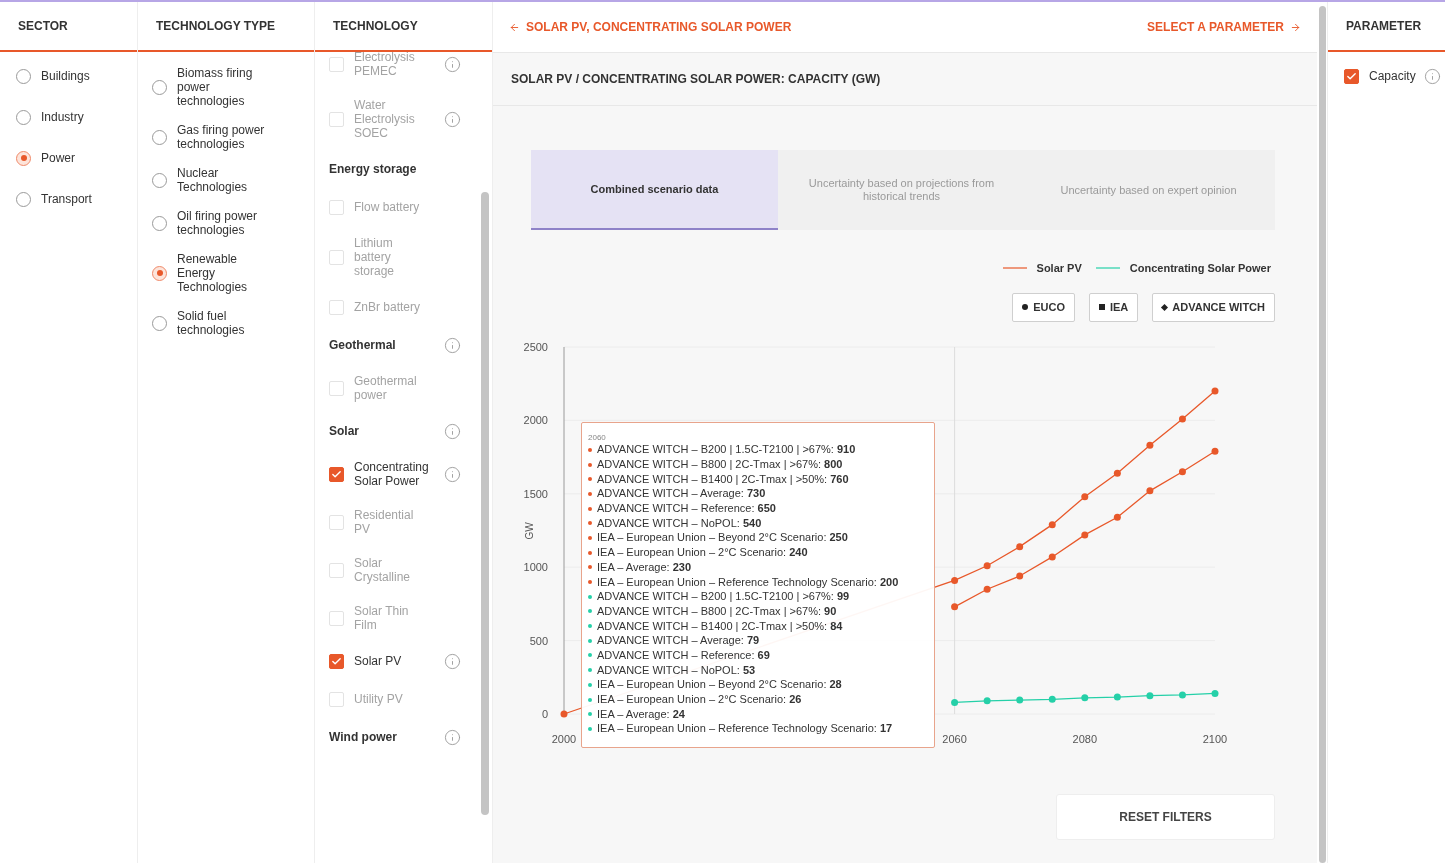 This screenshot has height=863, width=1445. I want to click on tooltip-entry: ADVANCE WITCH – NoPOL: 53, so click(676, 670).